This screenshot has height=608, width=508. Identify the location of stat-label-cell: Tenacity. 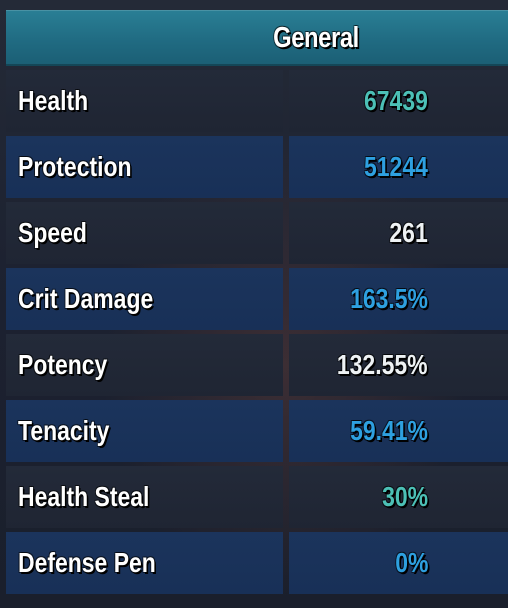
(144, 431).